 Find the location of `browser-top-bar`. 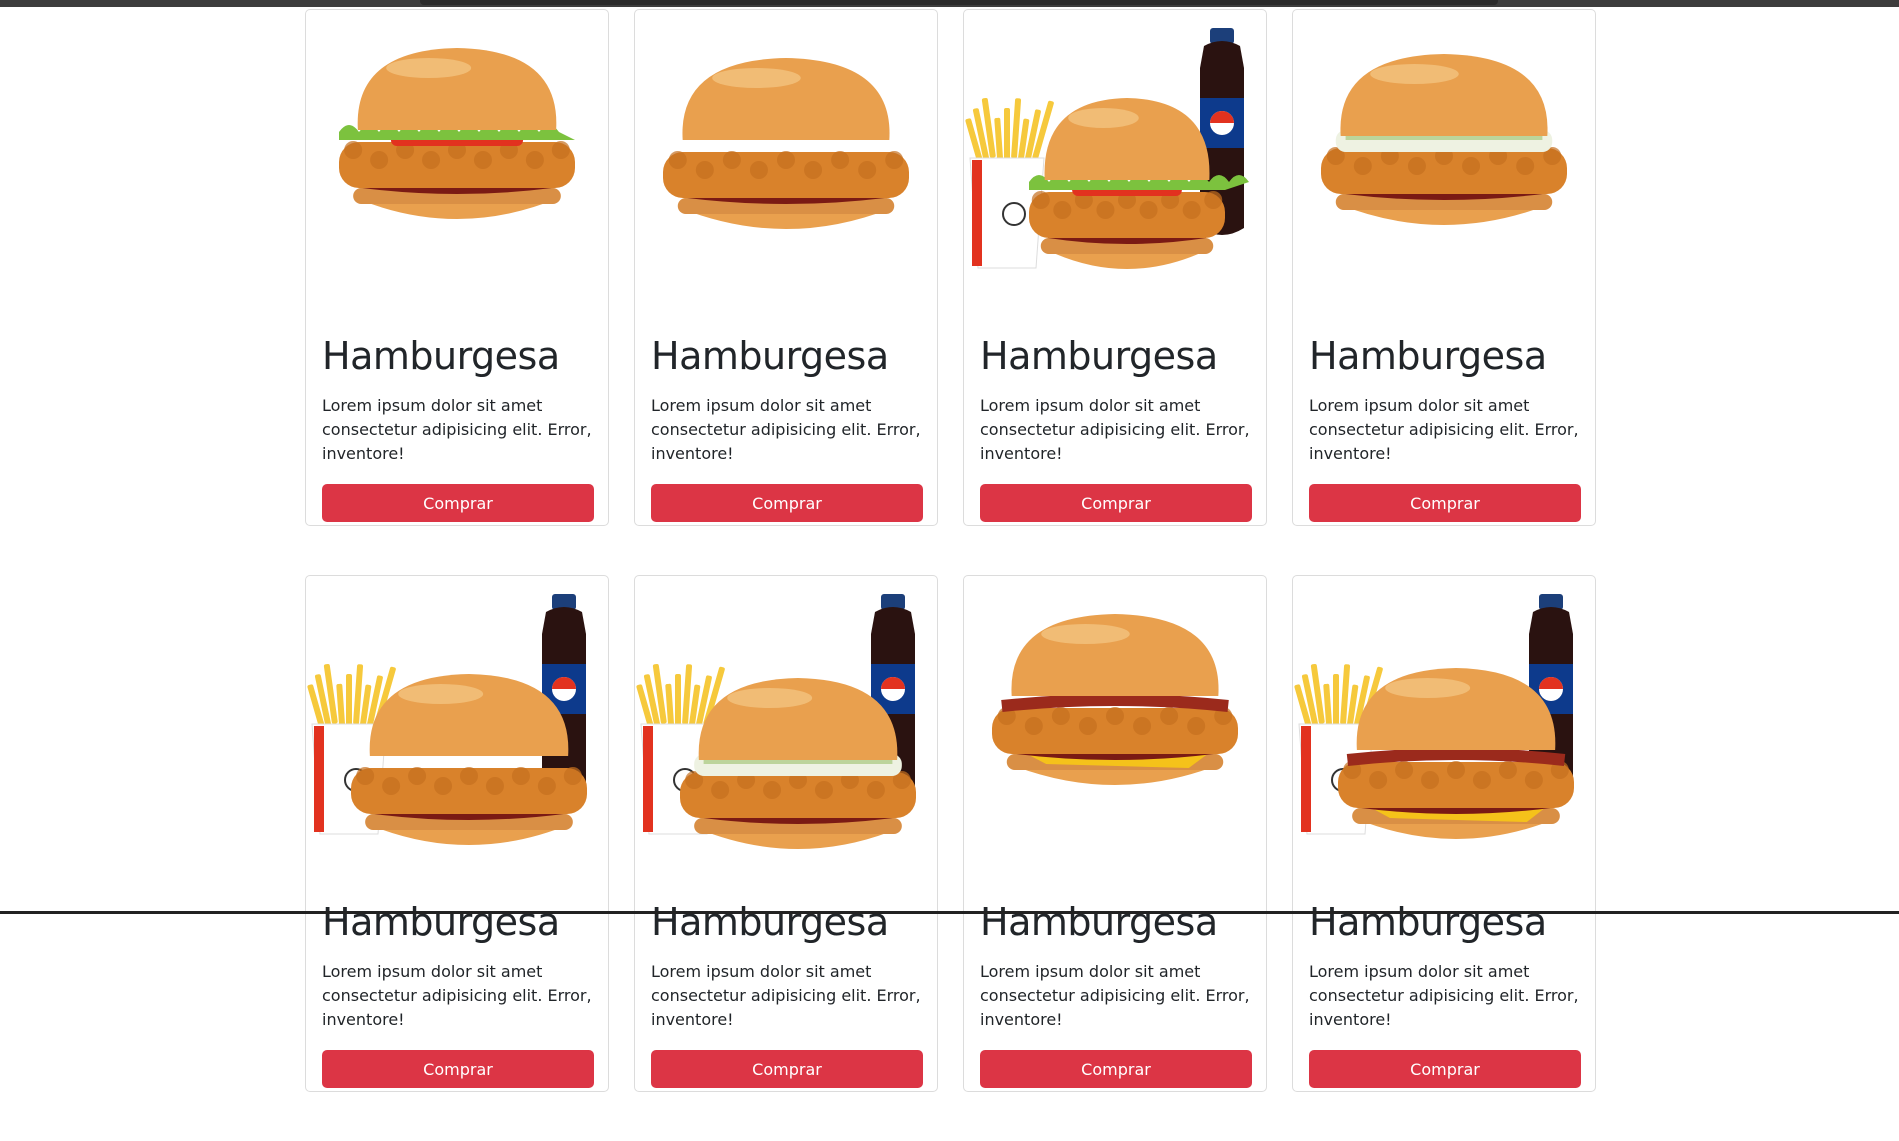

browser-top-bar is located at coordinates (949, 3).